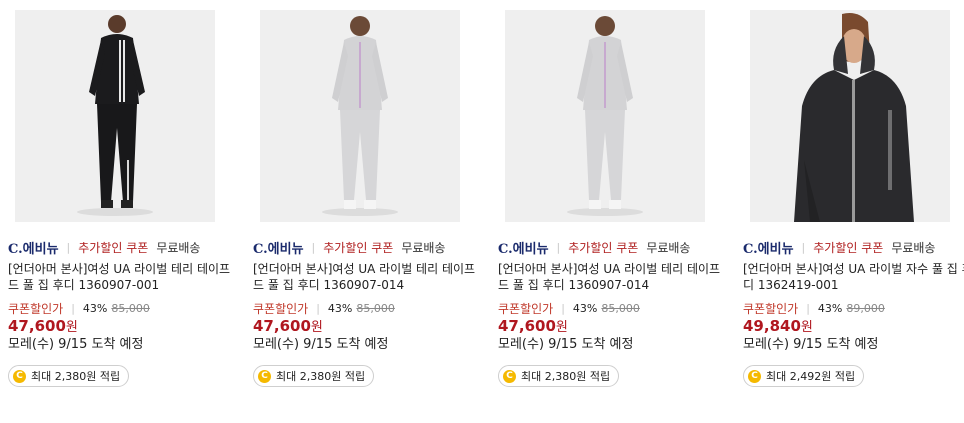 This screenshot has width=964, height=423. I want to click on model-black-hoodie-closeup-image, so click(850, 116).